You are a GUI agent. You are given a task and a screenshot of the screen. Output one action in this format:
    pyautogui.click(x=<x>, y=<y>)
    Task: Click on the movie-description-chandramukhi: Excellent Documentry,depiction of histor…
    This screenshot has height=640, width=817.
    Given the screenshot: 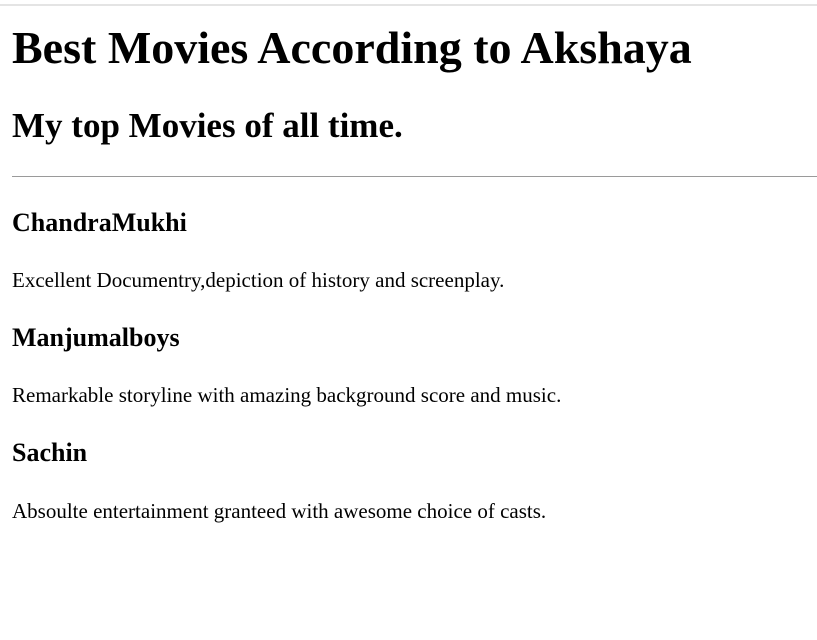 What is the action you would take?
    pyautogui.click(x=258, y=280)
    